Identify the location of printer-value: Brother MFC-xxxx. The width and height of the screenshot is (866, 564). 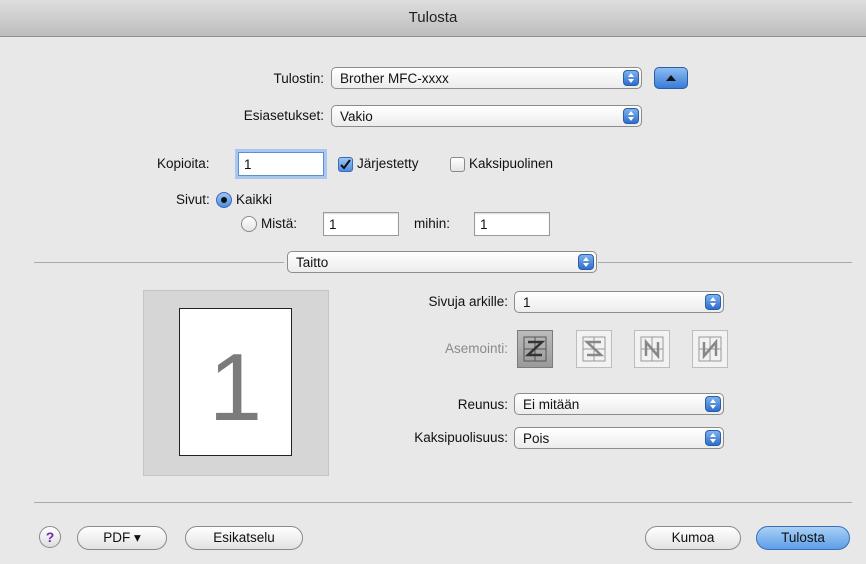
(394, 78).